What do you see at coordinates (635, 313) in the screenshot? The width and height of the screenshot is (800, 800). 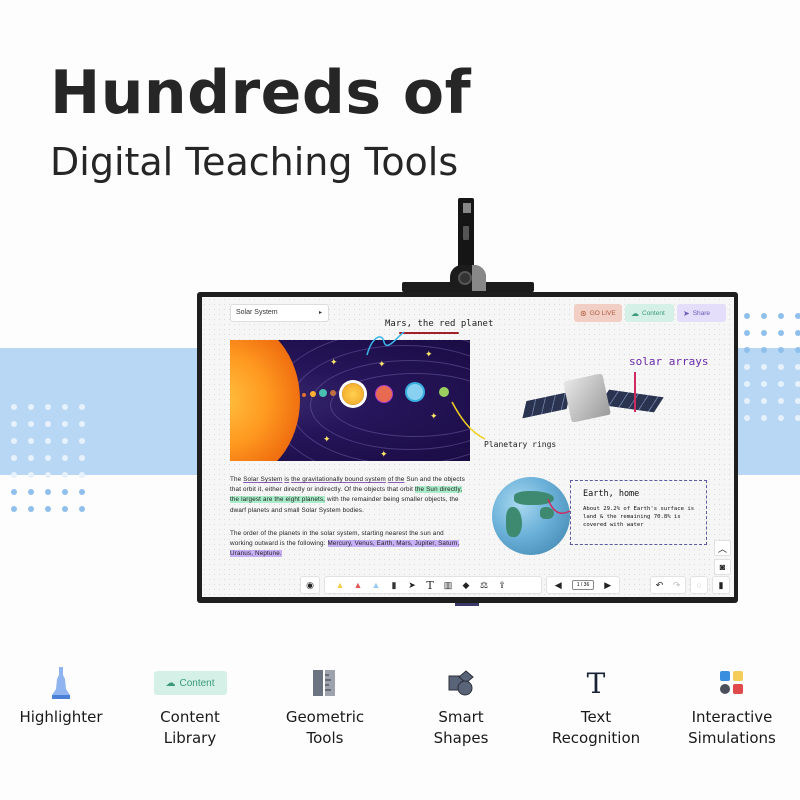 I see `cloud-icon: ☁` at bounding box center [635, 313].